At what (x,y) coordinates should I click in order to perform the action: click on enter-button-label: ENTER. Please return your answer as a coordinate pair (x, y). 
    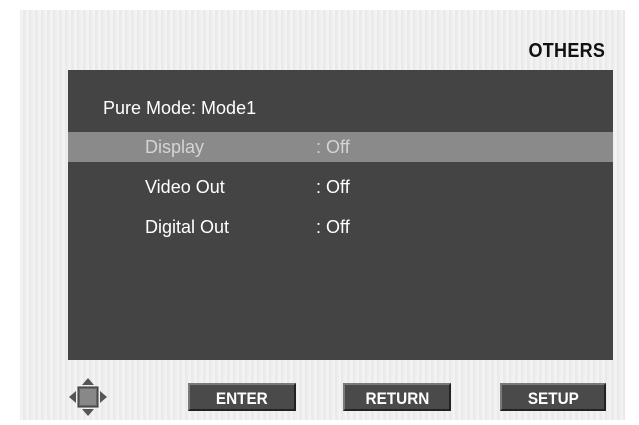
    Looking at the image, I should click on (242, 398).